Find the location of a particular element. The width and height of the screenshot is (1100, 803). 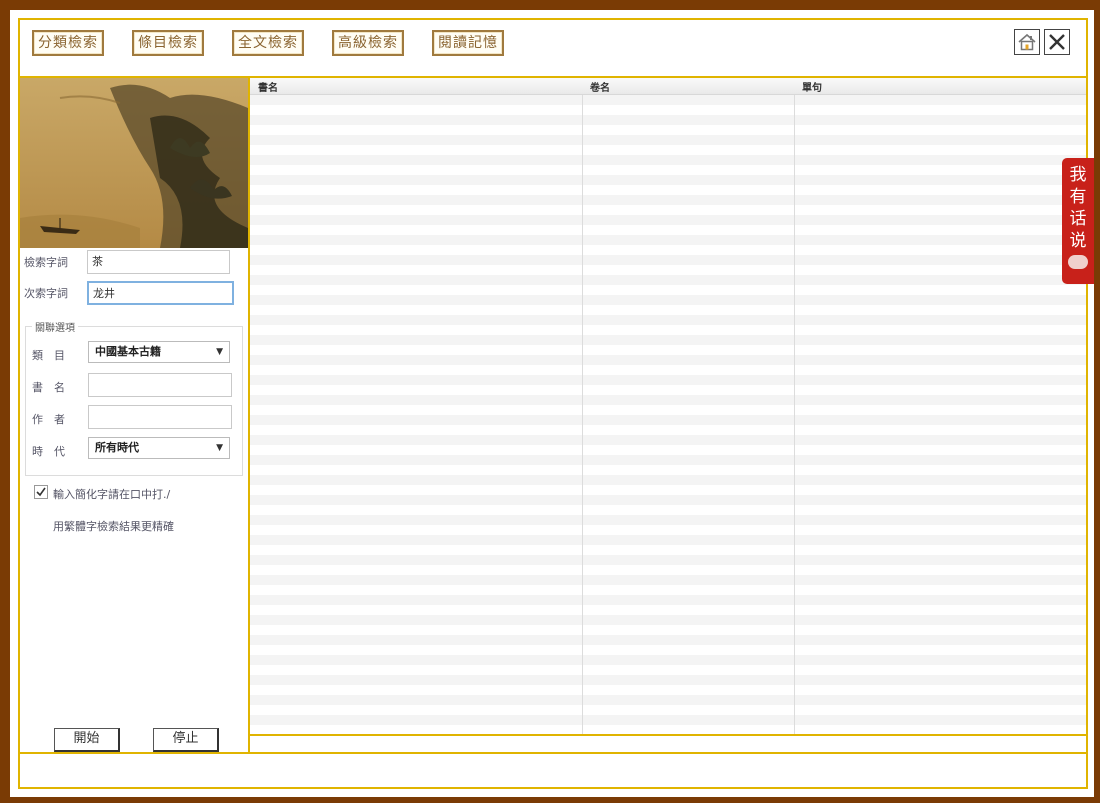

close-icon is located at coordinates (1057, 42).